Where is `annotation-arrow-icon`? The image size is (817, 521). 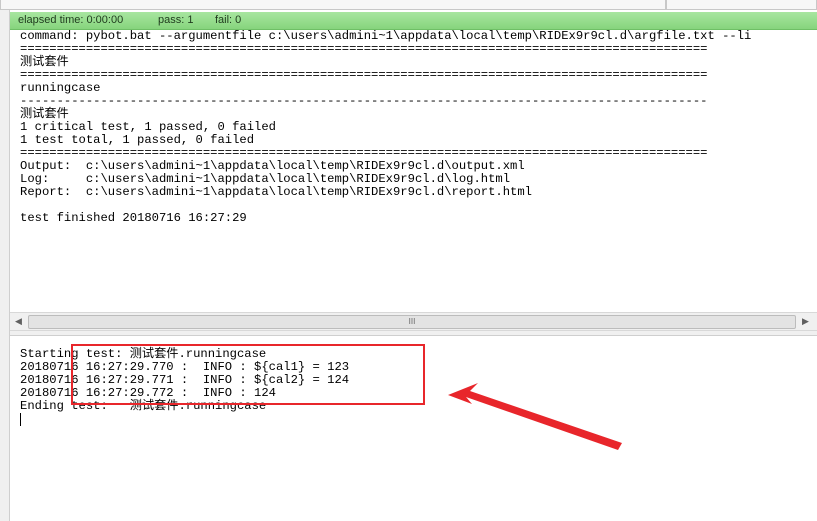 annotation-arrow-icon is located at coordinates (535, 416).